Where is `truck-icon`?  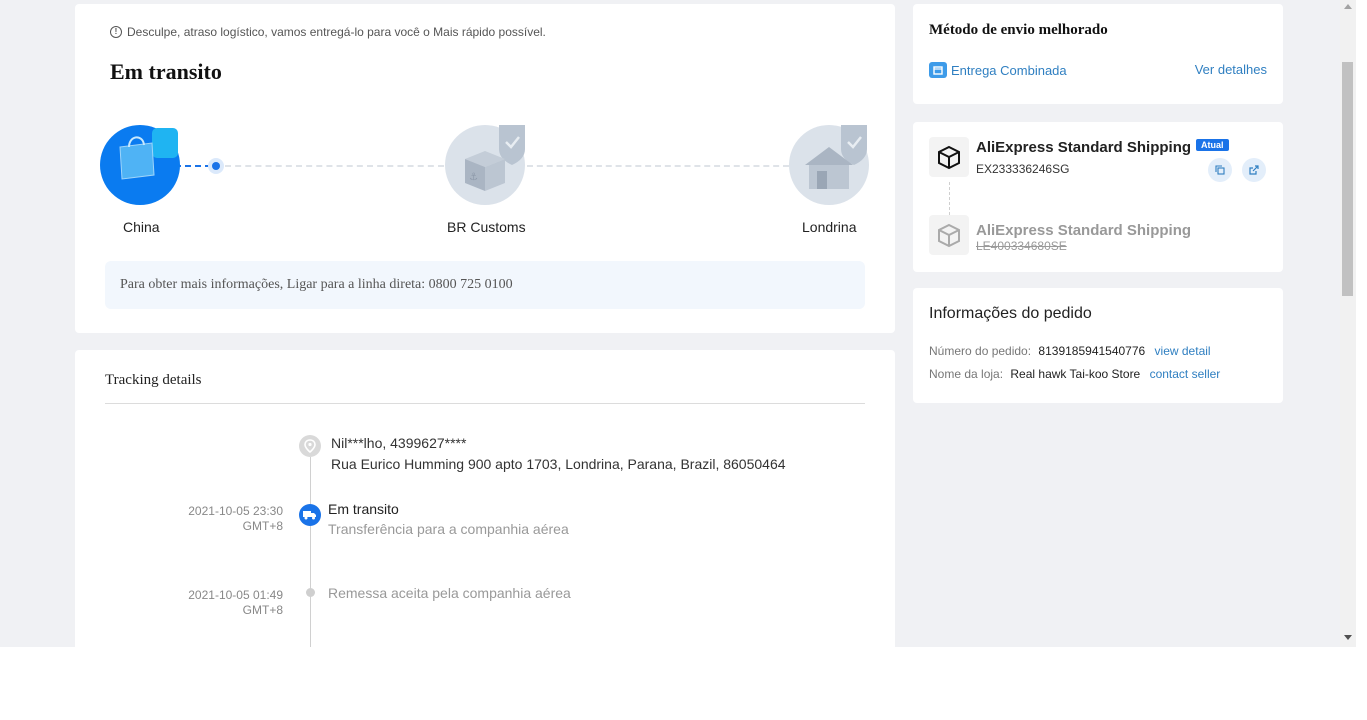 truck-icon is located at coordinates (310, 515).